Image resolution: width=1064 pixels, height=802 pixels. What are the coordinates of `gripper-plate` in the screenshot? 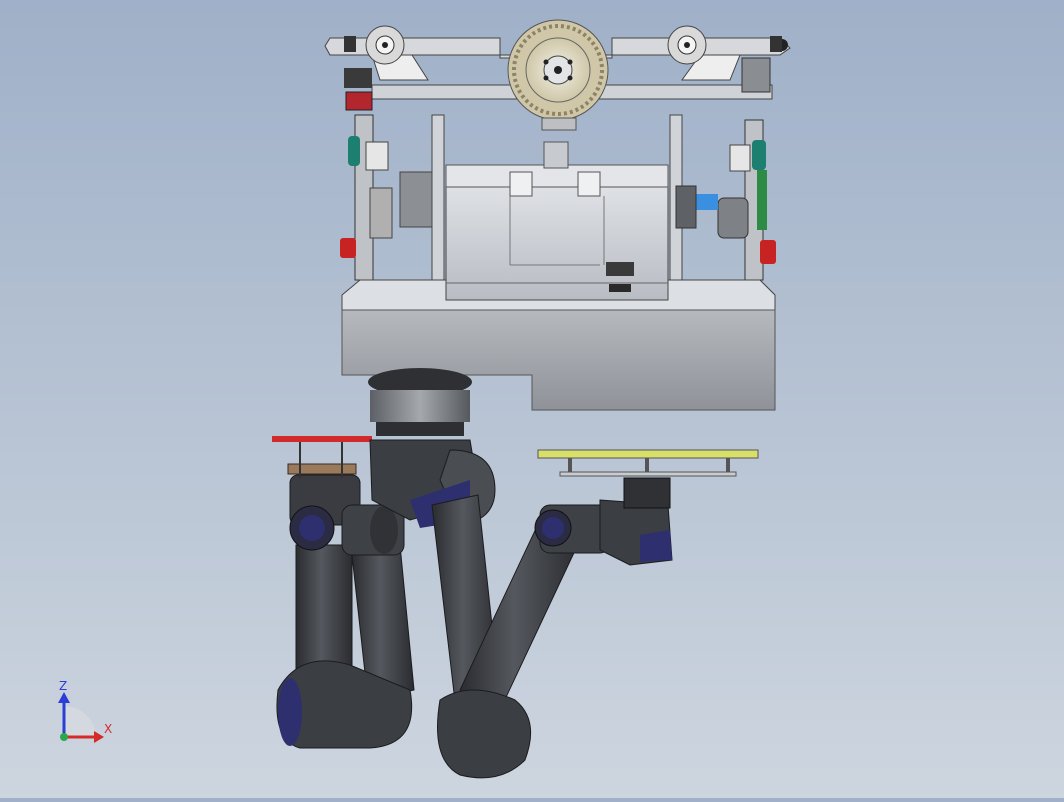 It's located at (648, 463).